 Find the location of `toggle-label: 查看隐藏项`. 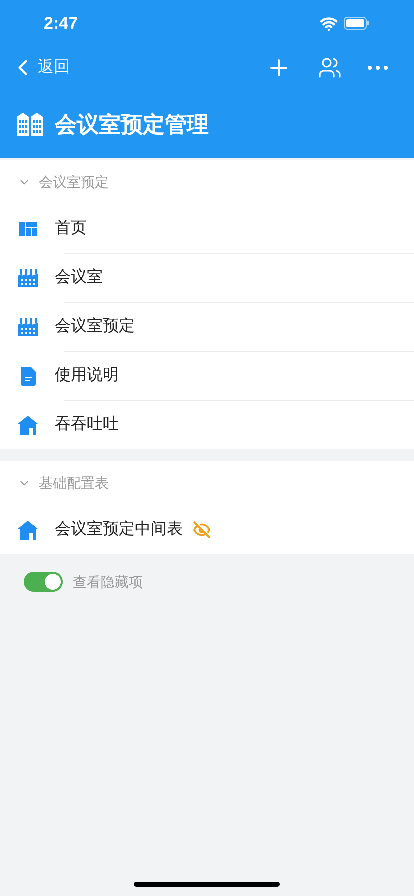

toggle-label: 查看隐藏项 is located at coordinates (108, 582).